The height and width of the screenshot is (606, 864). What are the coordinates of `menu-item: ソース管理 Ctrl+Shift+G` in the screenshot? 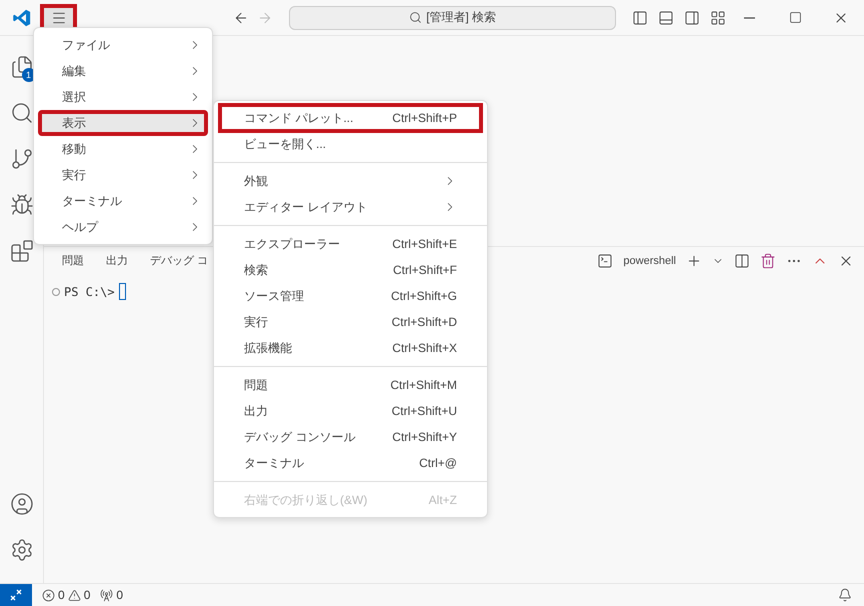 It's located at (350, 296).